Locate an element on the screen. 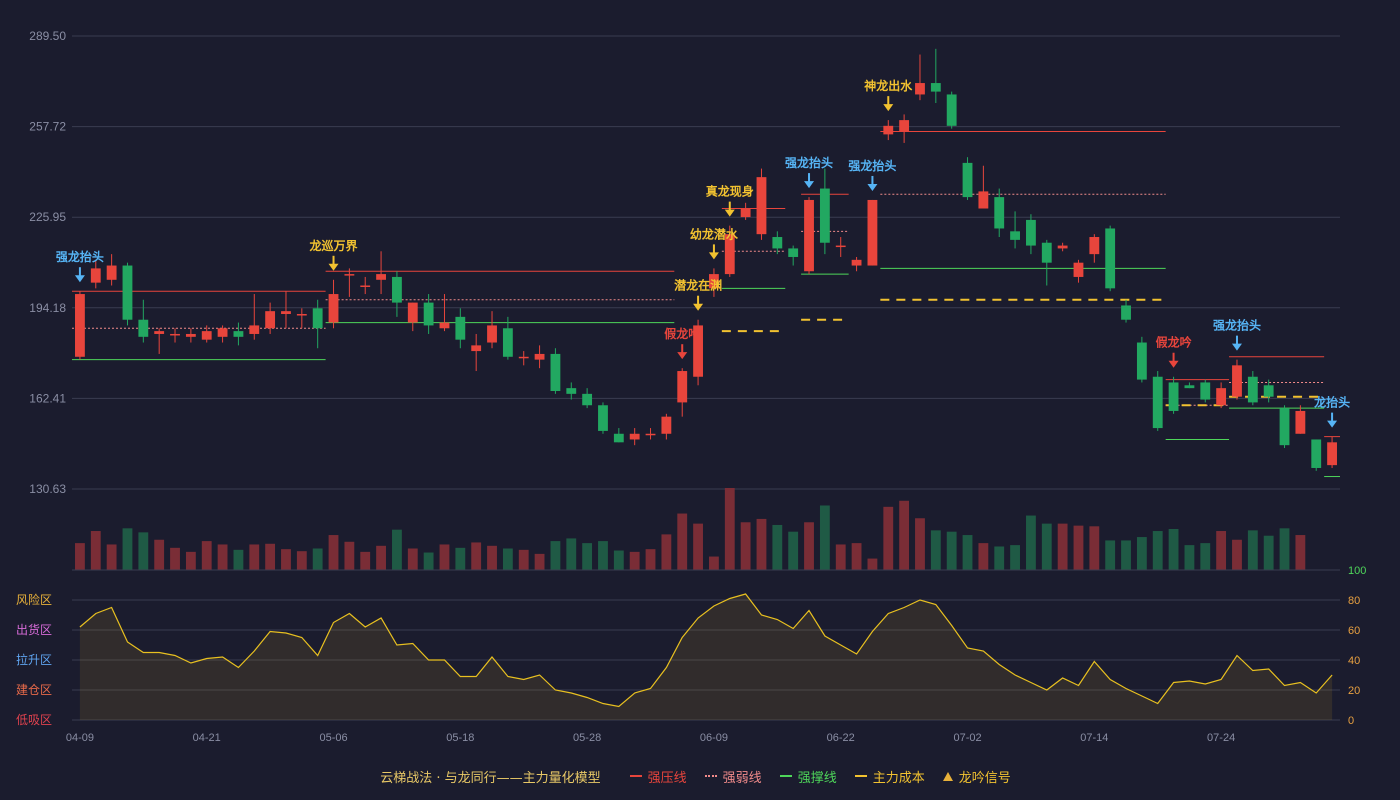 Image resolution: width=1400 pixels, height=800 pixels. osc-zone-label: 风险区 is located at coordinates (34, 599).